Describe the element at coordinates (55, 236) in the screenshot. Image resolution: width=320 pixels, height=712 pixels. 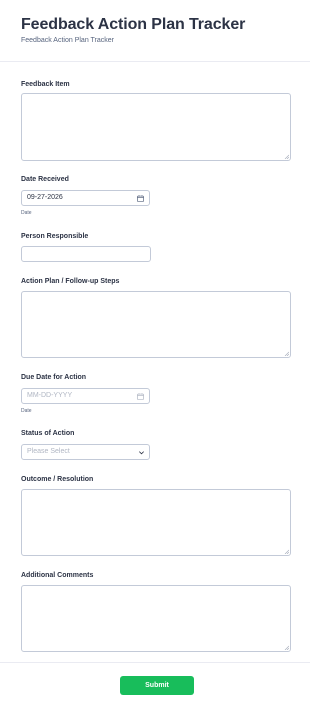
I see `person-responsible-label: Person Responsible` at that location.